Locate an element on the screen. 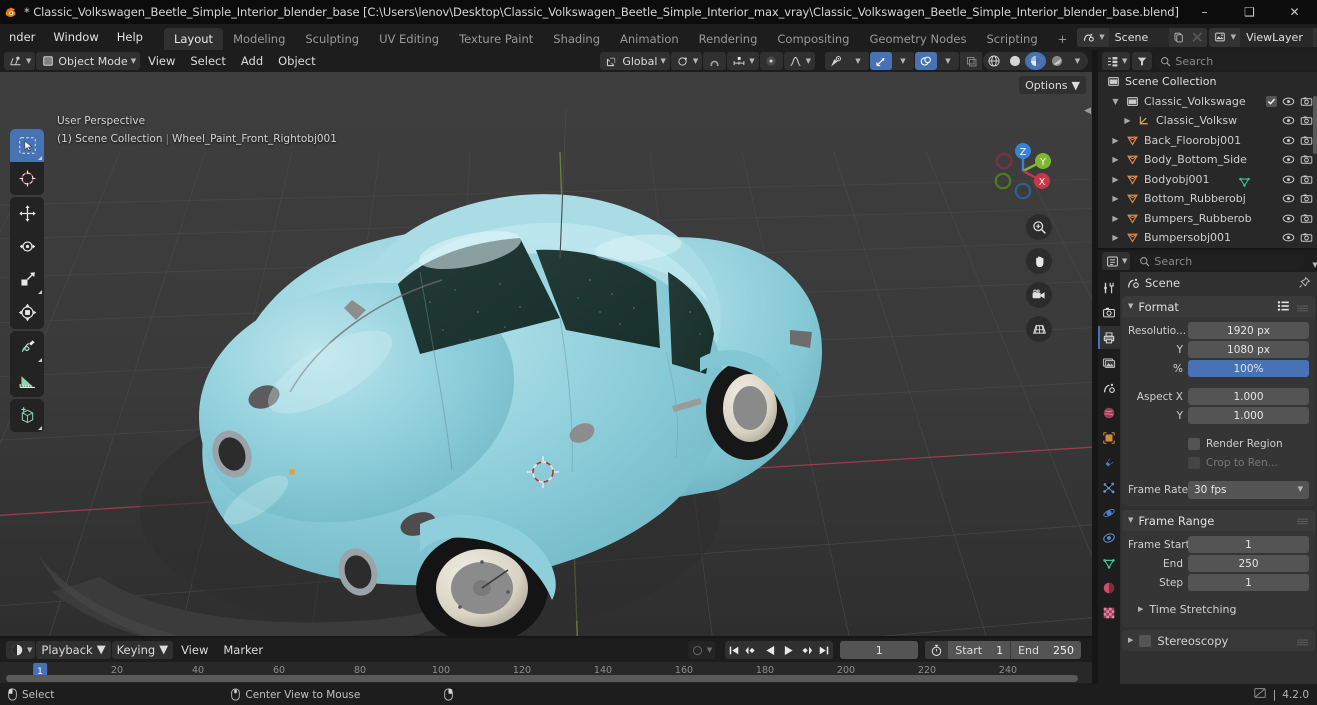 This screenshot has width=1317, height=705. disclosure-open-icon: ▼ is located at coordinates (1115, 101).